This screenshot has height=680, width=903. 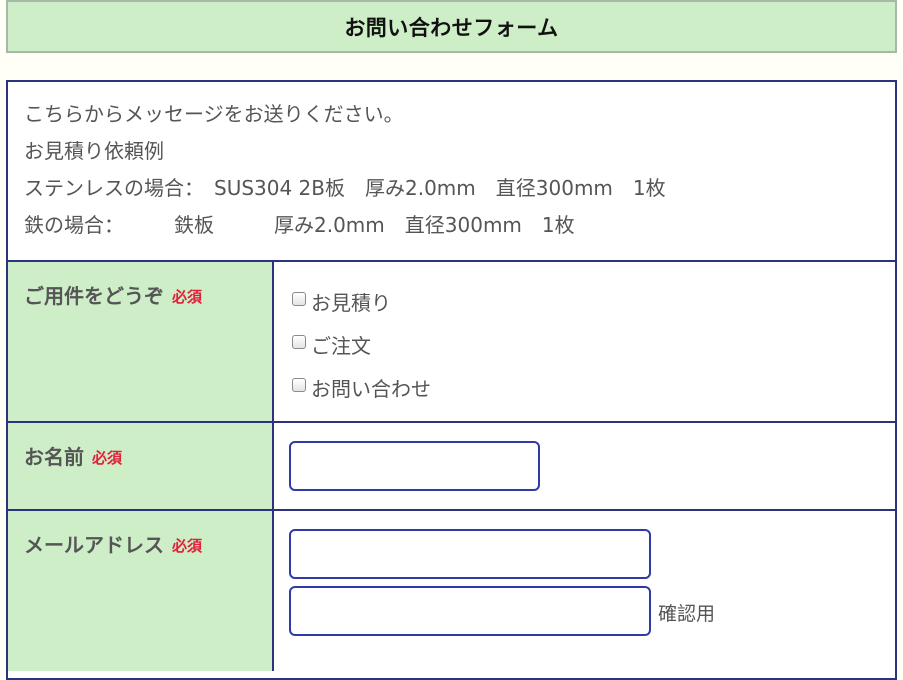 What do you see at coordinates (470, 554) in the screenshot?
I see `email-input` at bounding box center [470, 554].